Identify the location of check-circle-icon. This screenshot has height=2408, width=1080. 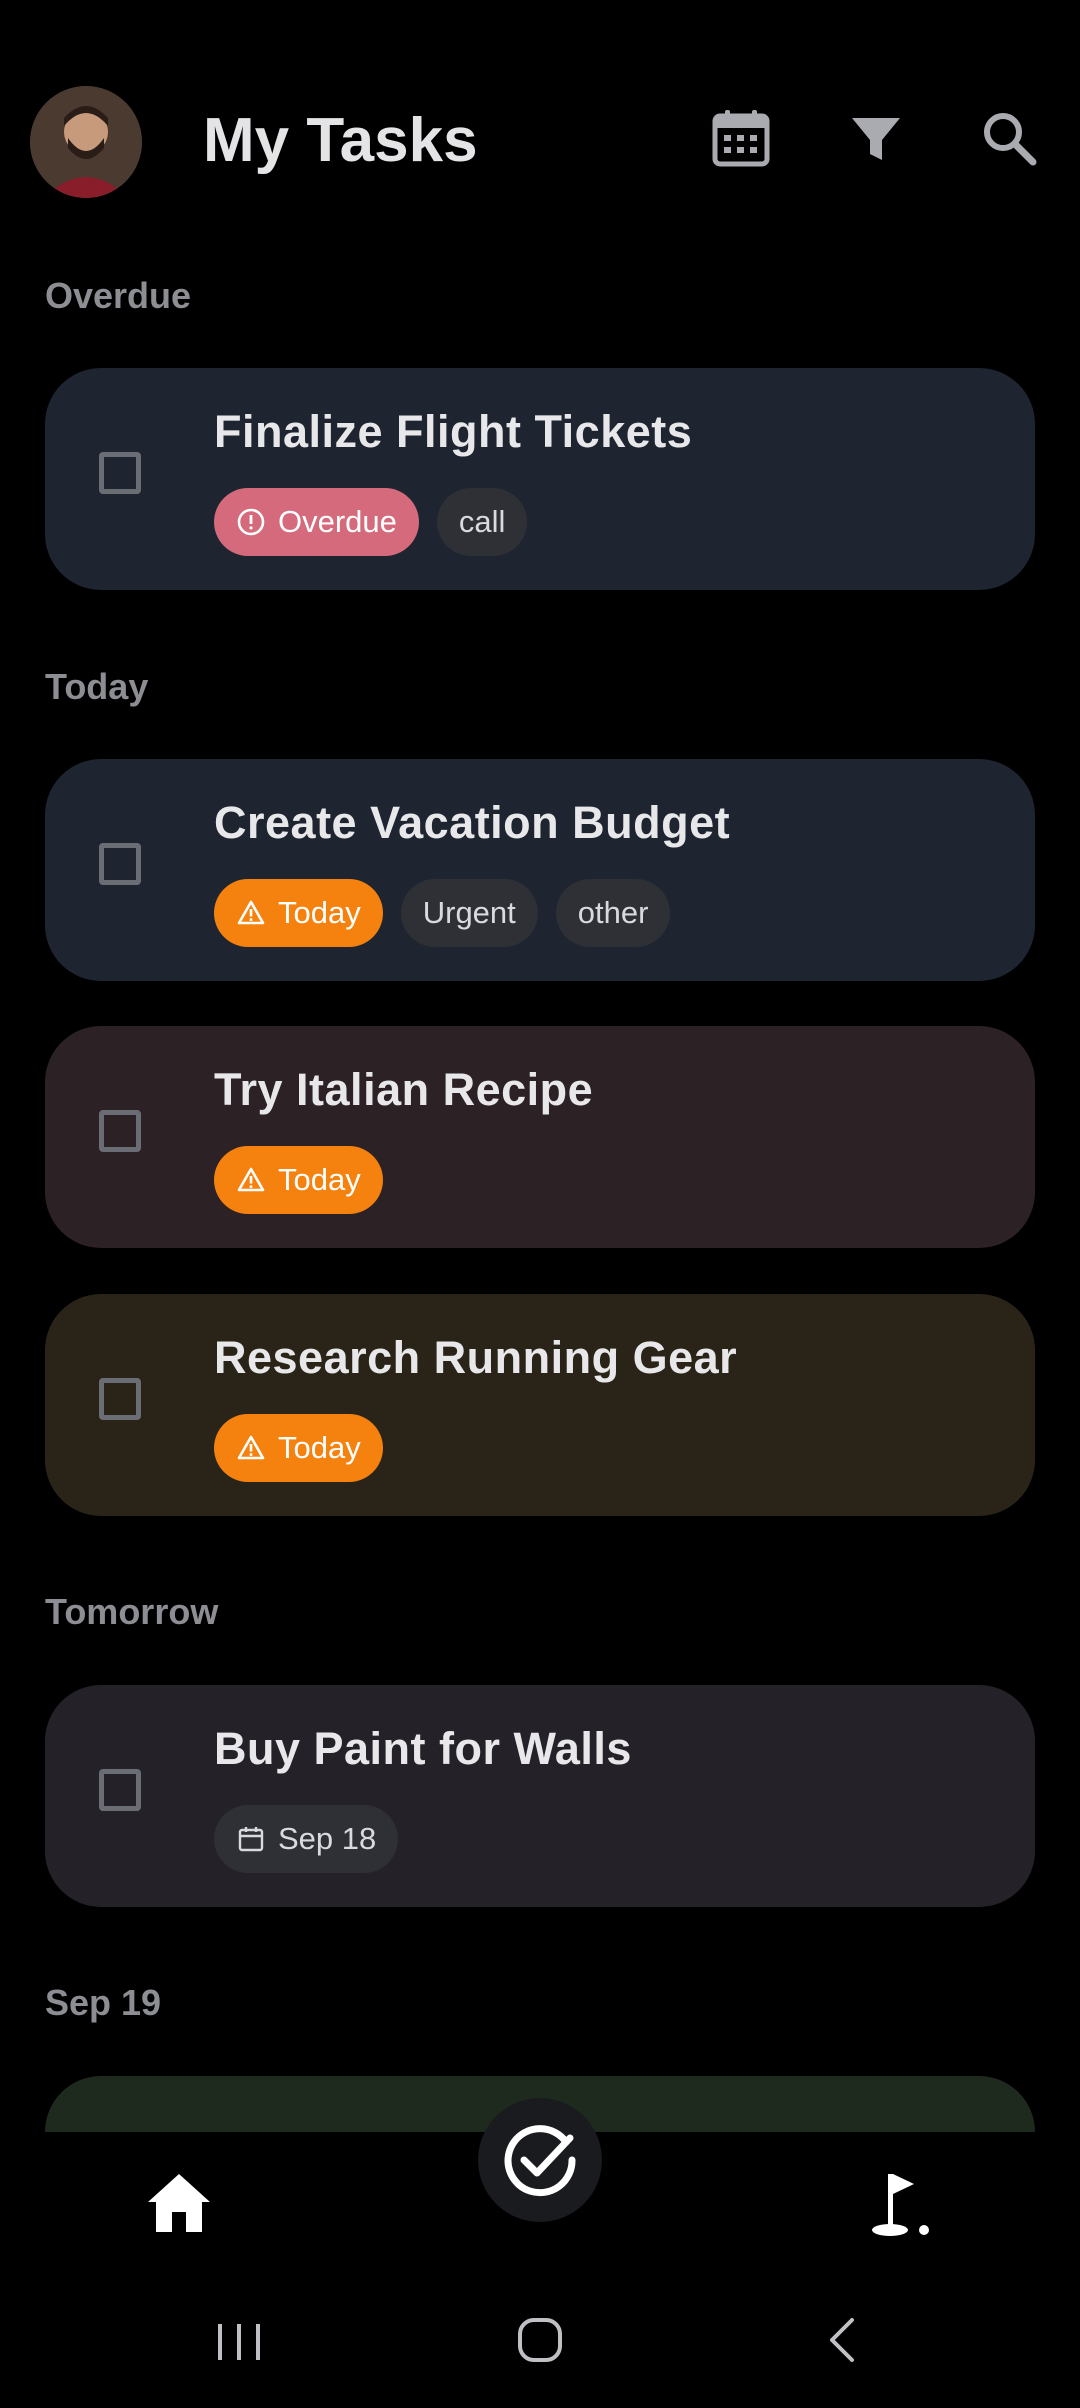
(540, 2161).